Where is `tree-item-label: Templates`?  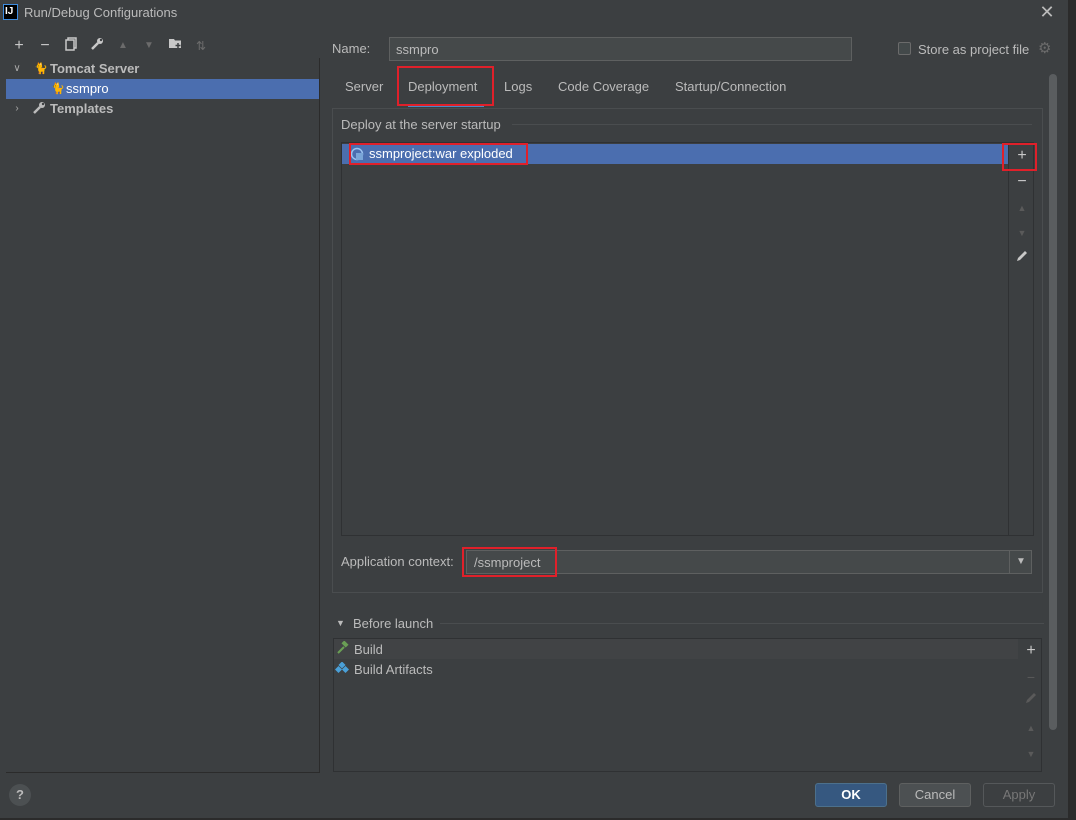
tree-item-label: Templates is located at coordinates (82, 108).